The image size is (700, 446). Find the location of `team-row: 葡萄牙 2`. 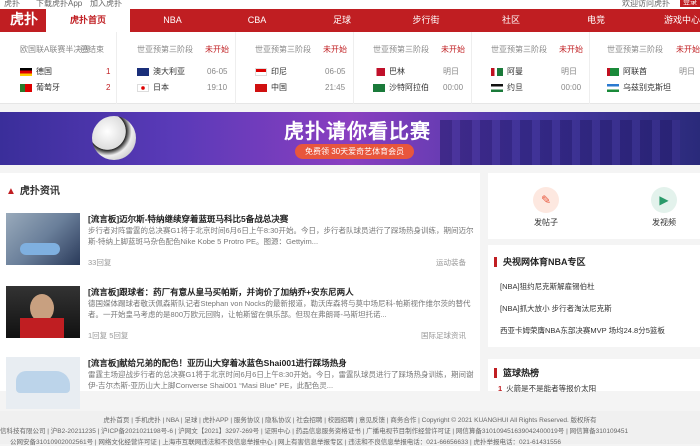

team-row: 葡萄牙 2 is located at coordinates (65, 88).